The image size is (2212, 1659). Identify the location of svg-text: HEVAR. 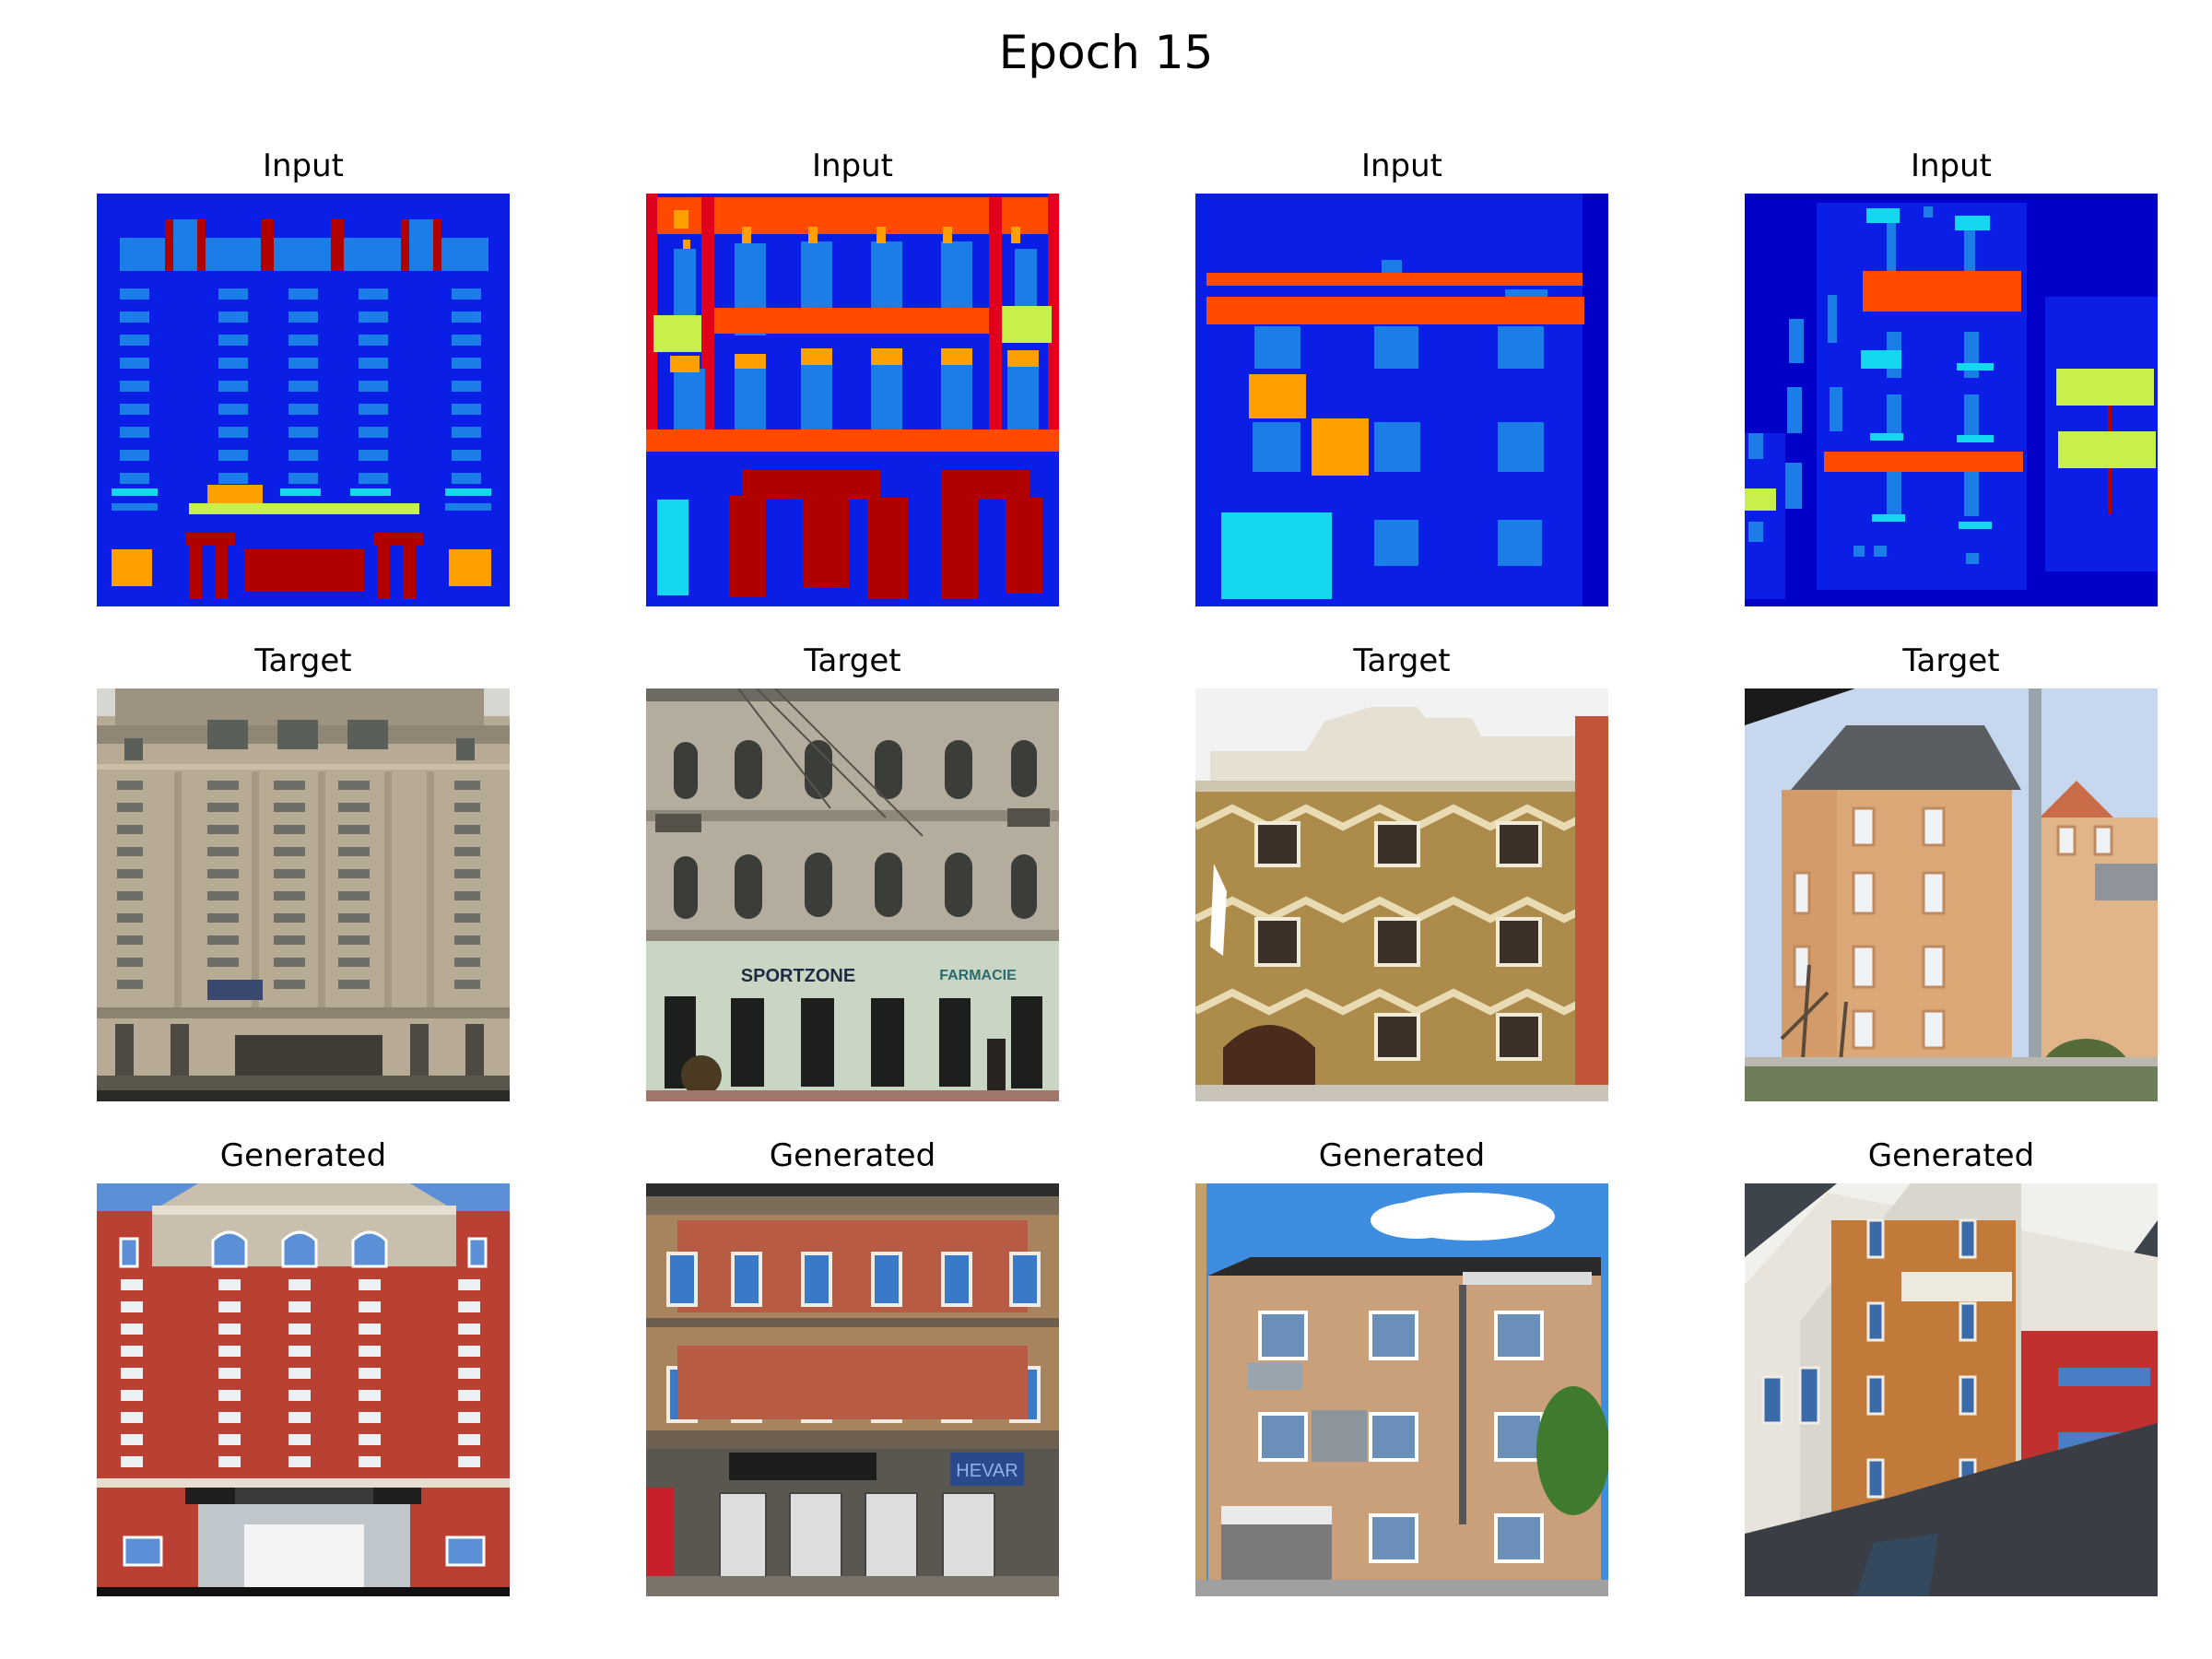
(987, 1471).